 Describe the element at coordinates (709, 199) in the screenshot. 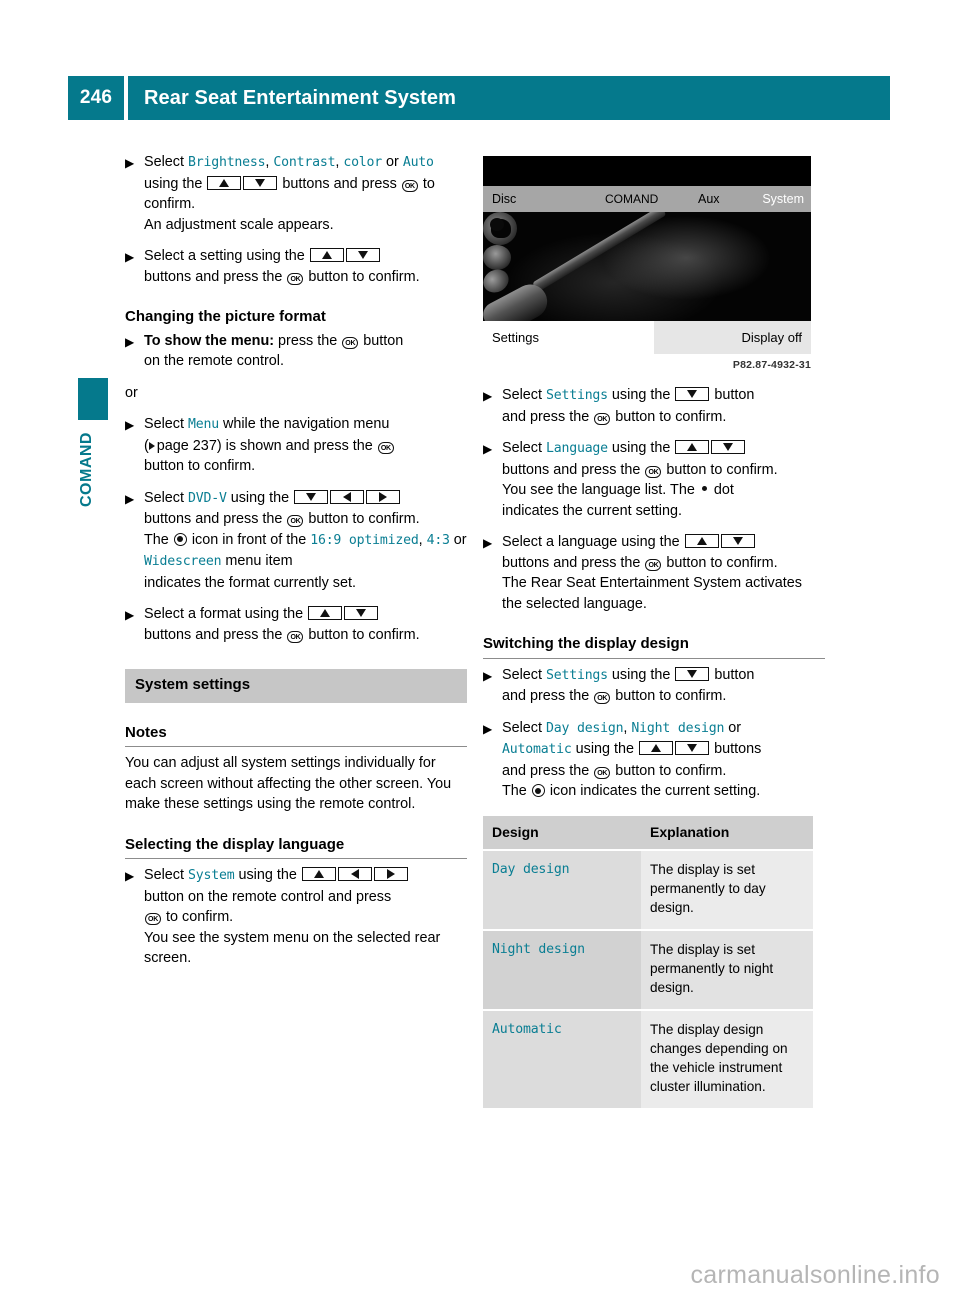

I see `menu-tab-aux: Aux` at that location.